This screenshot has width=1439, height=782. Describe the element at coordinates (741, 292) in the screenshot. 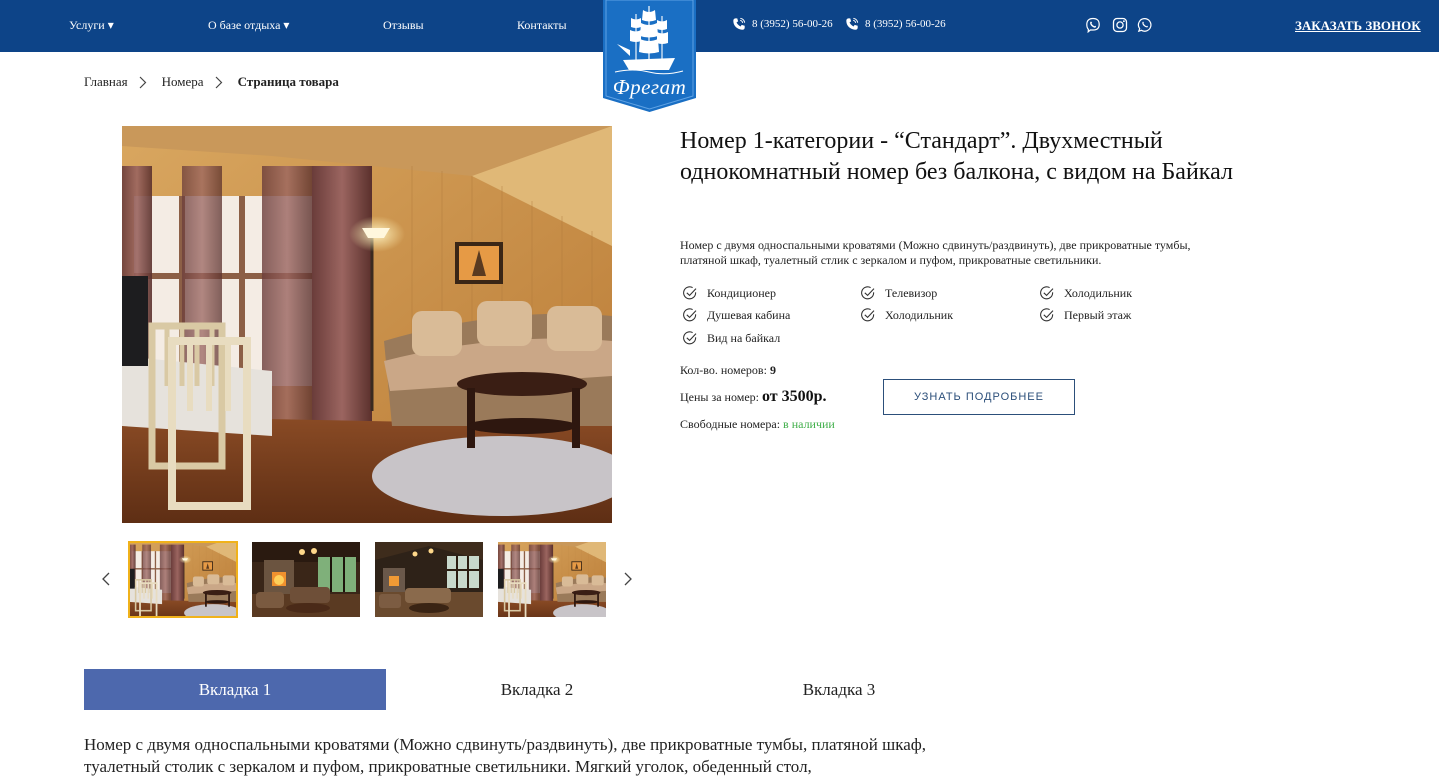

I see `feature-label: Кондиционер` at that location.